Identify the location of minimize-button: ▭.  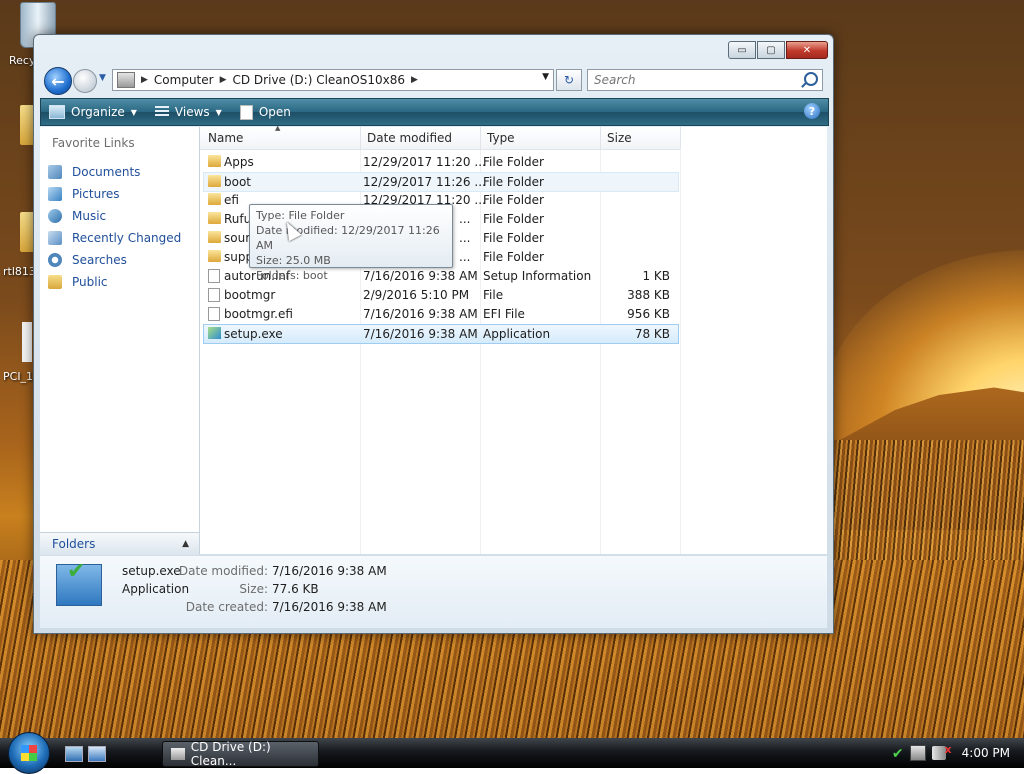
(742, 50).